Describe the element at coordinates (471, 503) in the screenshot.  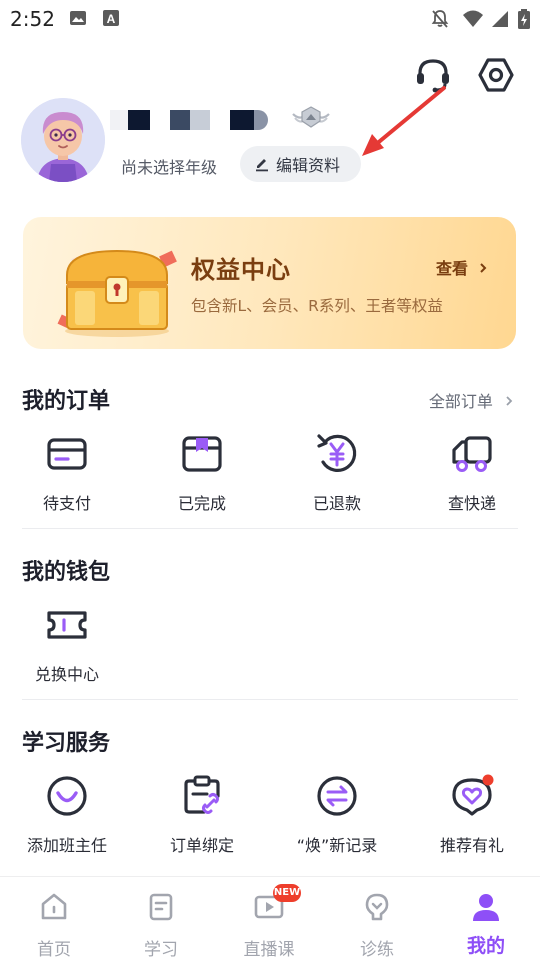
I see `order-track-label: 查快递` at that location.